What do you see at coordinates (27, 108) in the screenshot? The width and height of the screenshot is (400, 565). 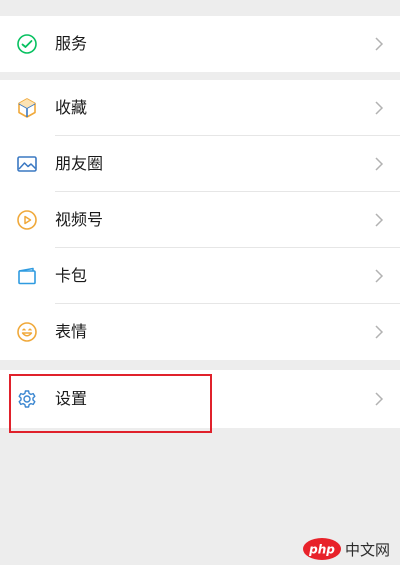 I see `cube-icon` at bounding box center [27, 108].